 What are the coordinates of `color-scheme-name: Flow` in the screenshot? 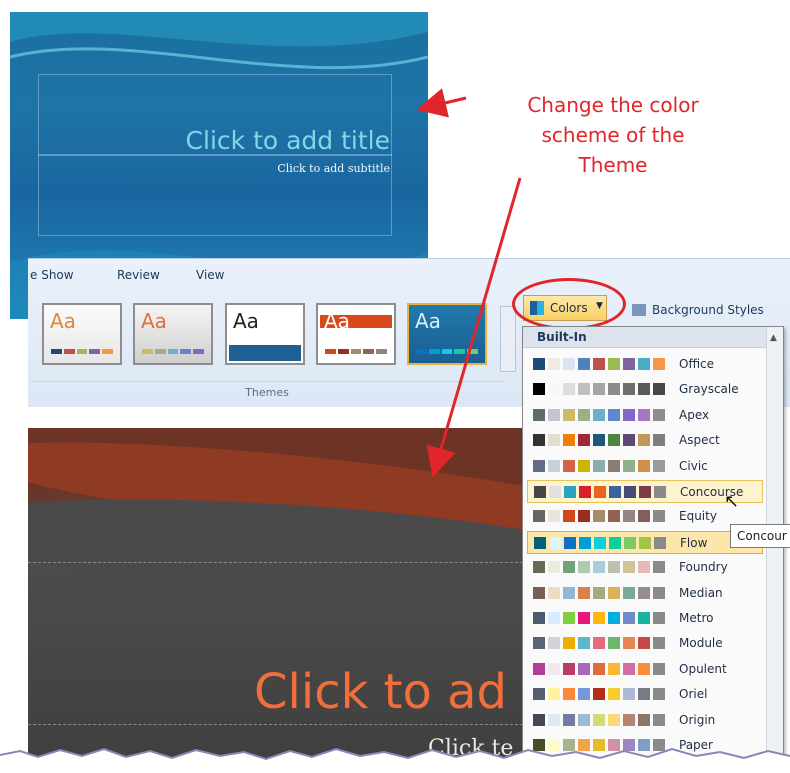 It's located at (694, 542).